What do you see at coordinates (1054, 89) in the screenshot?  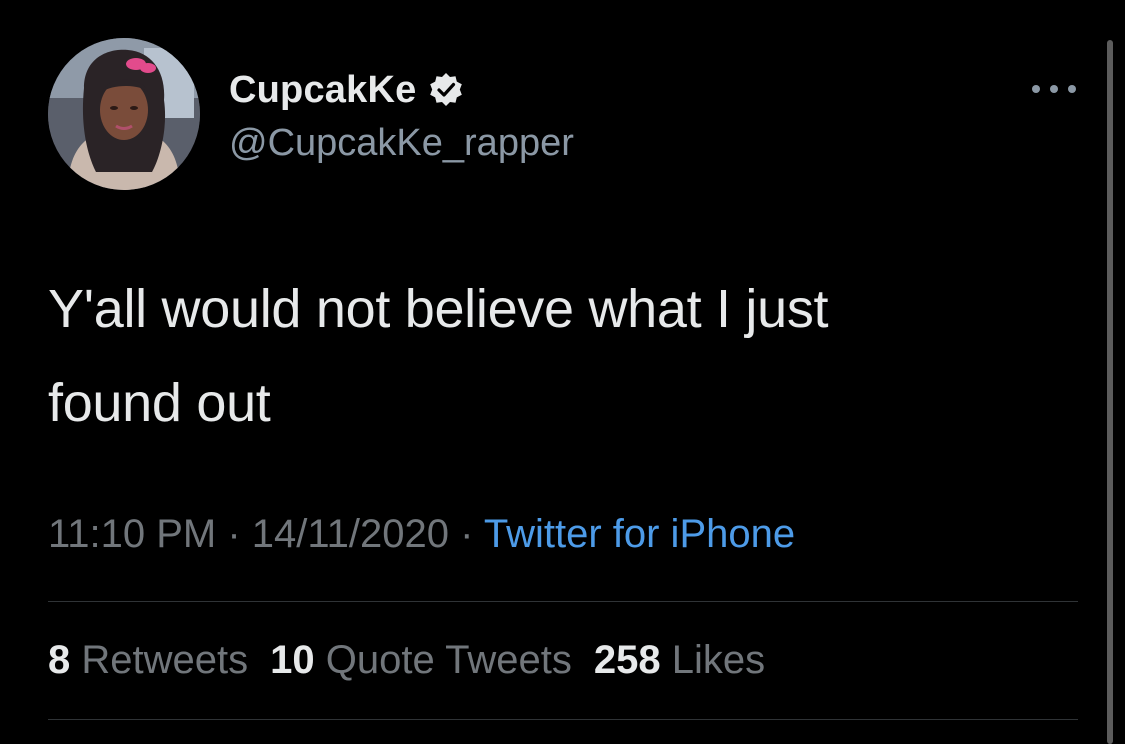 I see `more-options-icon` at bounding box center [1054, 89].